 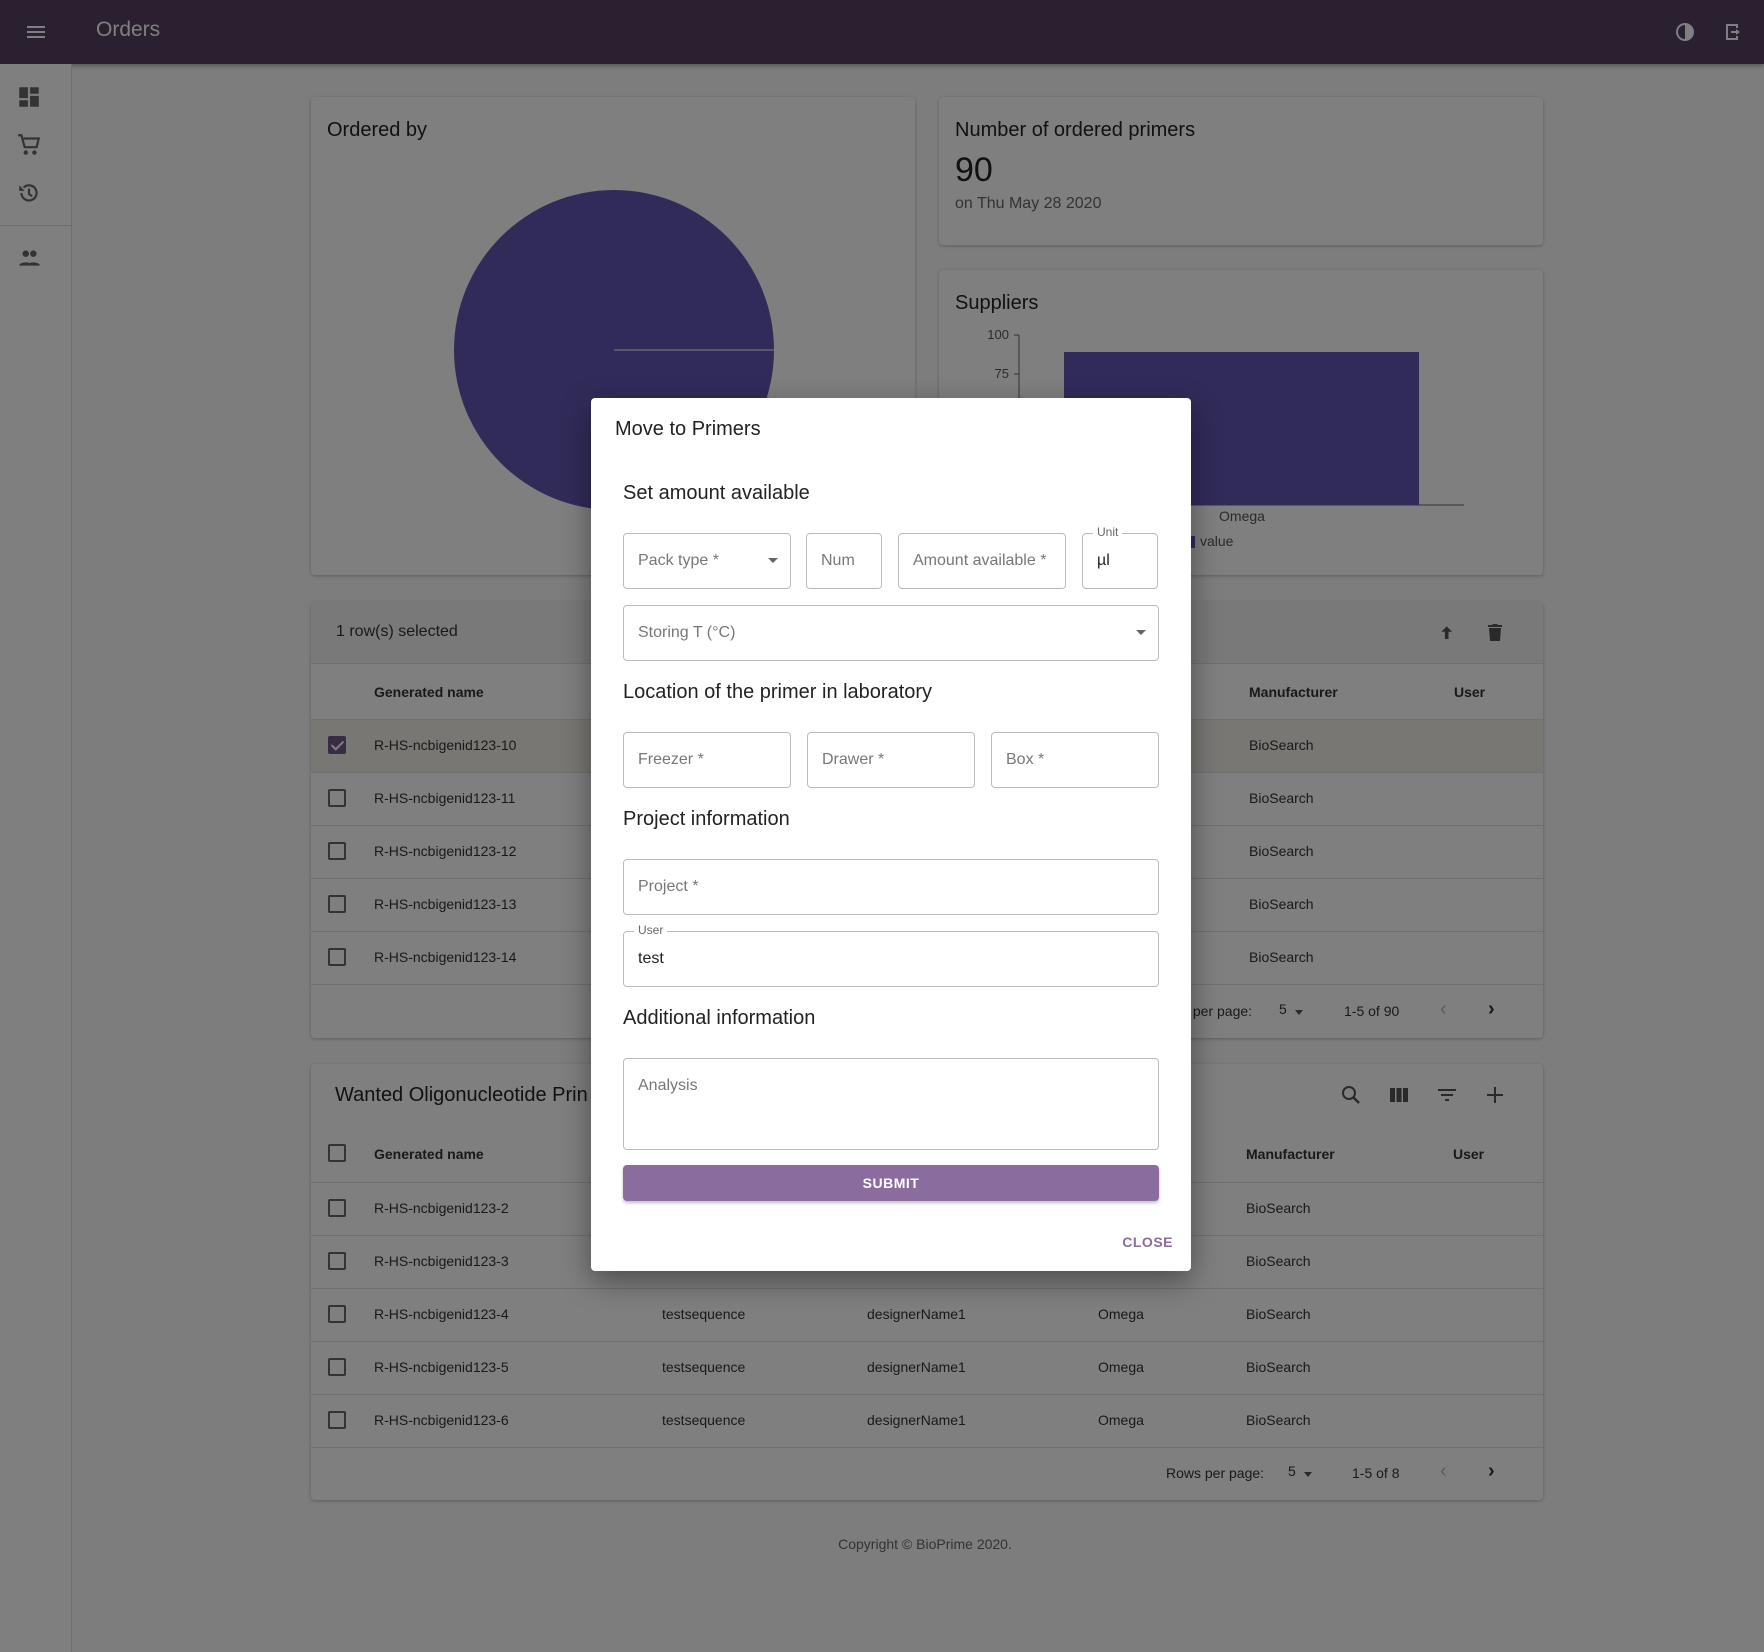 What do you see at coordinates (1103, 560) in the screenshot?
I see `unit-value: µl` at bounding box center [1103, 560].